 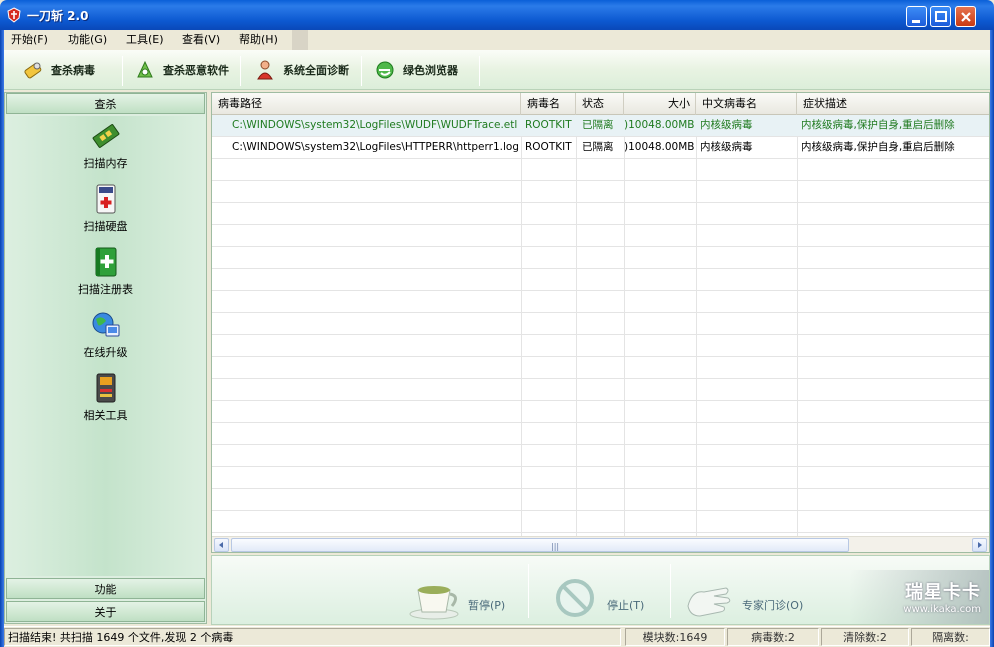 What do you see at coordinates (548, 104) in the screenshot?
I see `col-name-header: 病毒名` at bounding box center [548, 104].